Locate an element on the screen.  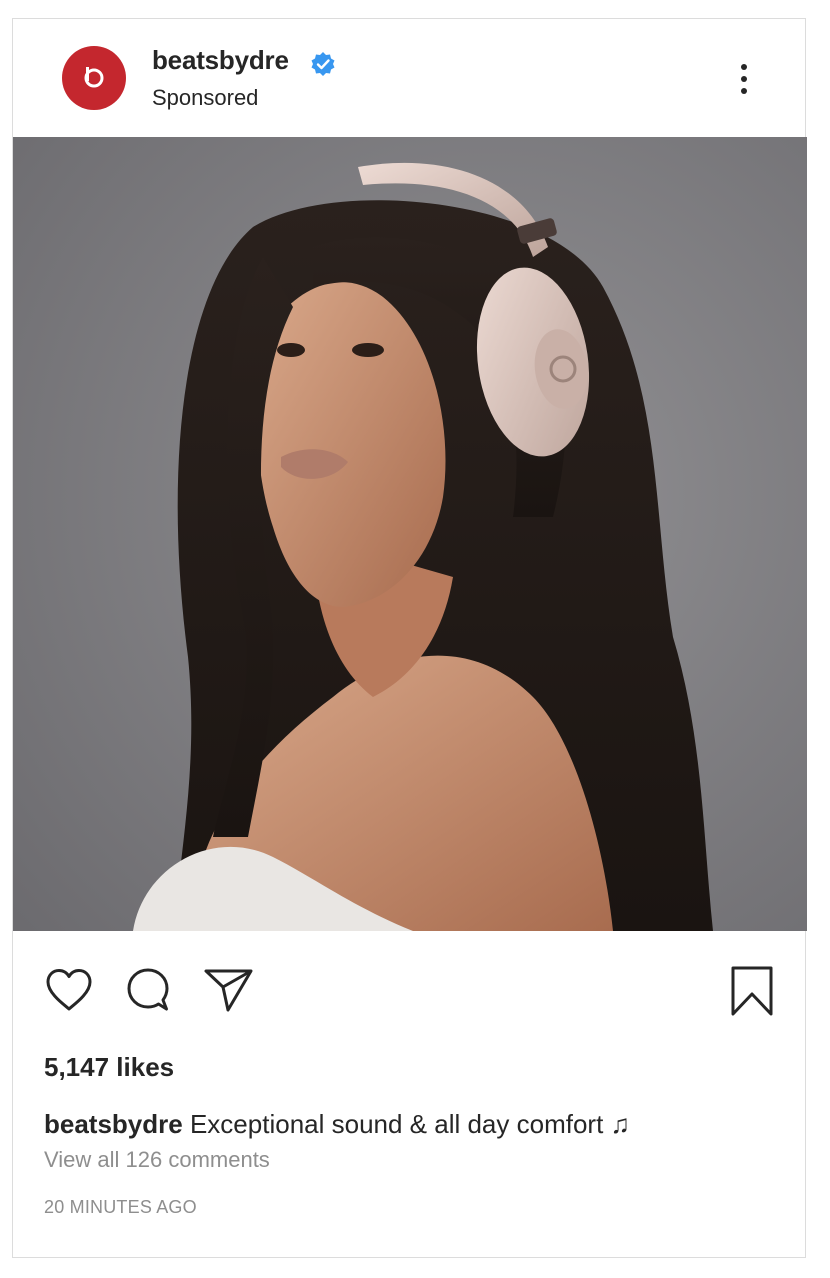
verified-badge-icon is located at coordinates (323, 64).